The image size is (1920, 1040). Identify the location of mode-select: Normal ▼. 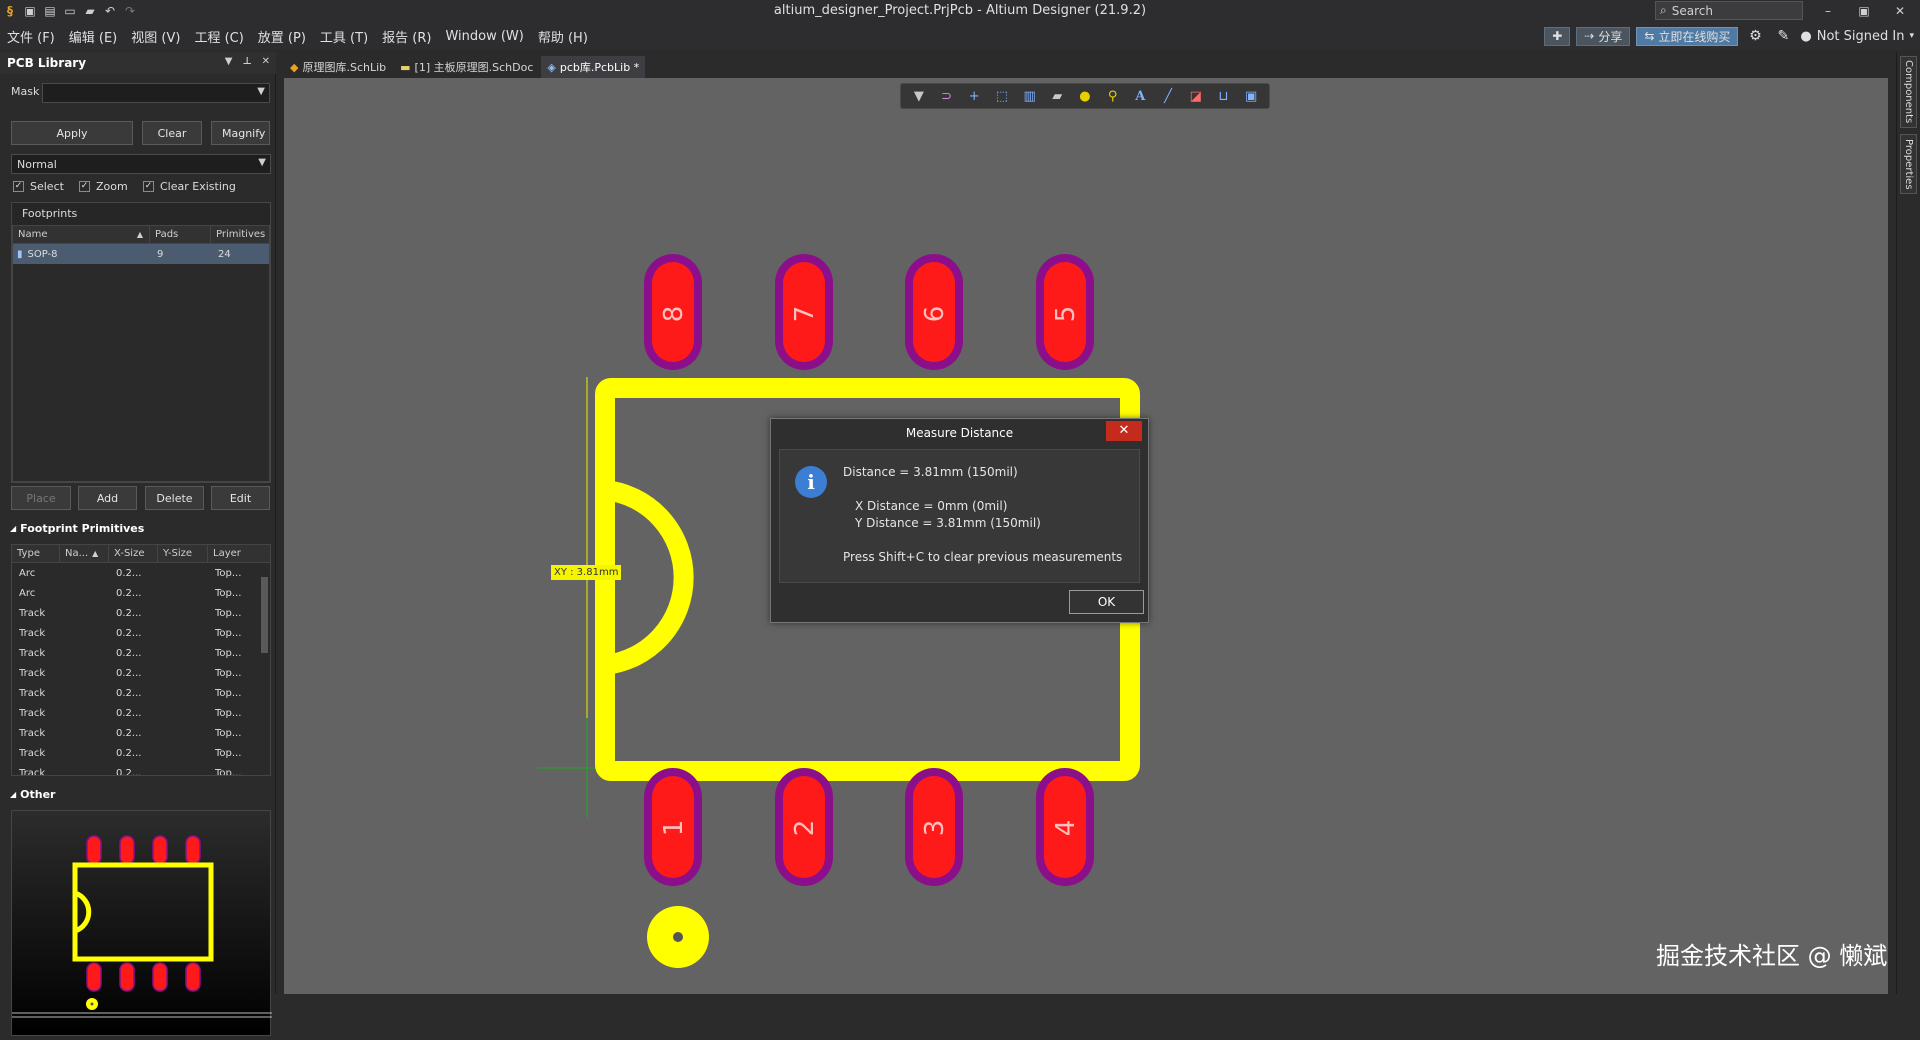
(141, 164).